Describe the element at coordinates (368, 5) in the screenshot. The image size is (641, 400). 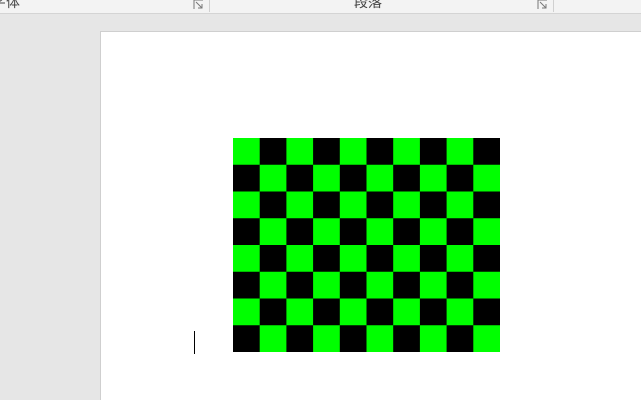
I see `paragraph-group-label: 段落` at that location.